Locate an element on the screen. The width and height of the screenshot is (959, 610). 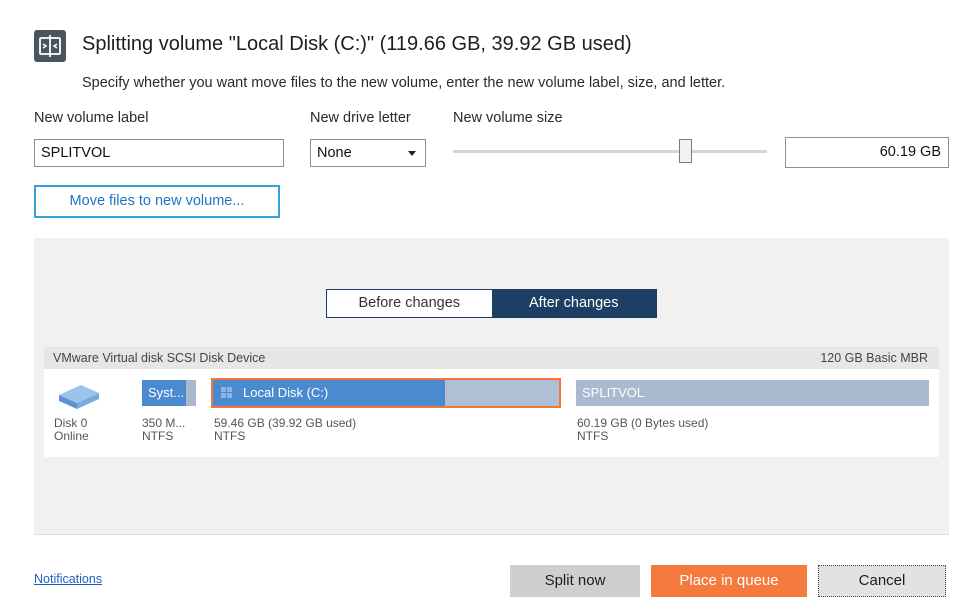
split-volume-icon is located at coordinates (50, 46).